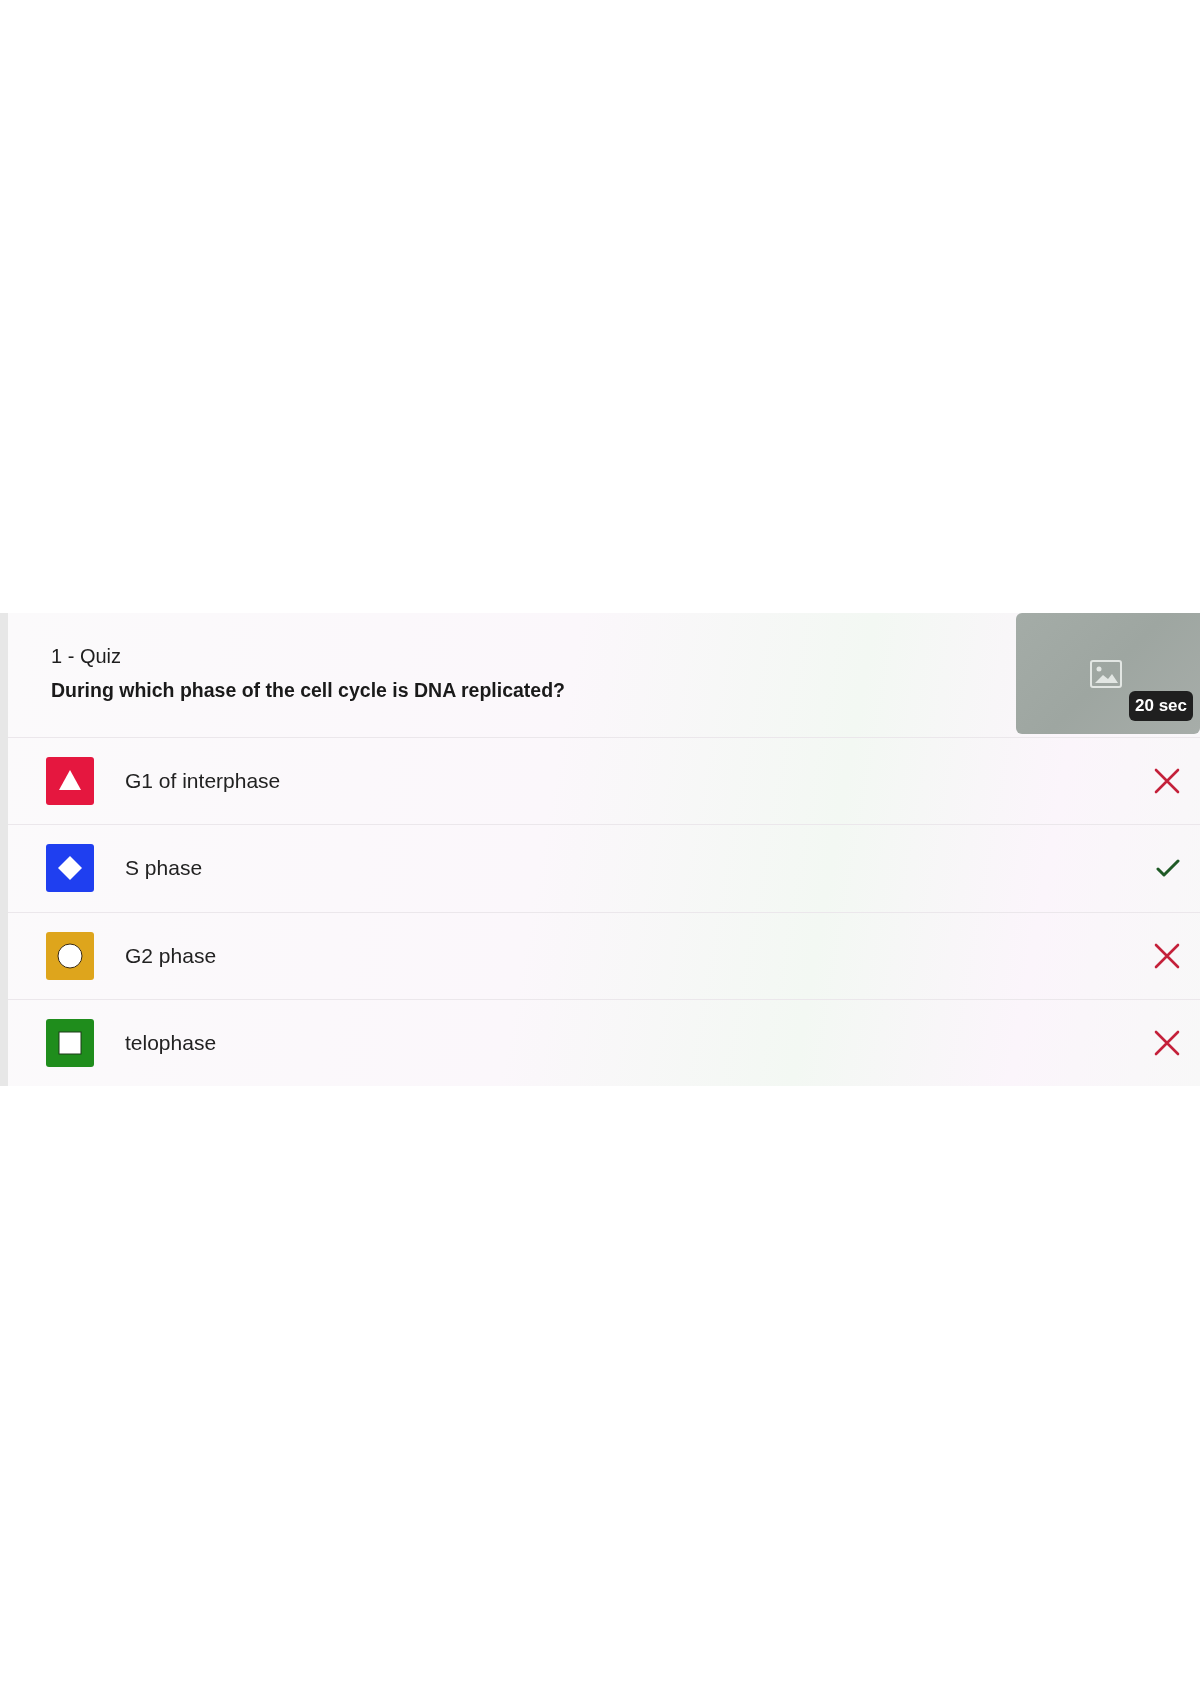 The height and width of the screenshot is (1698, 1200). What do you see at coordinates (164, 868) in the screenshot?
I see `answer-text: S phase` at bounding box center [164, 868].